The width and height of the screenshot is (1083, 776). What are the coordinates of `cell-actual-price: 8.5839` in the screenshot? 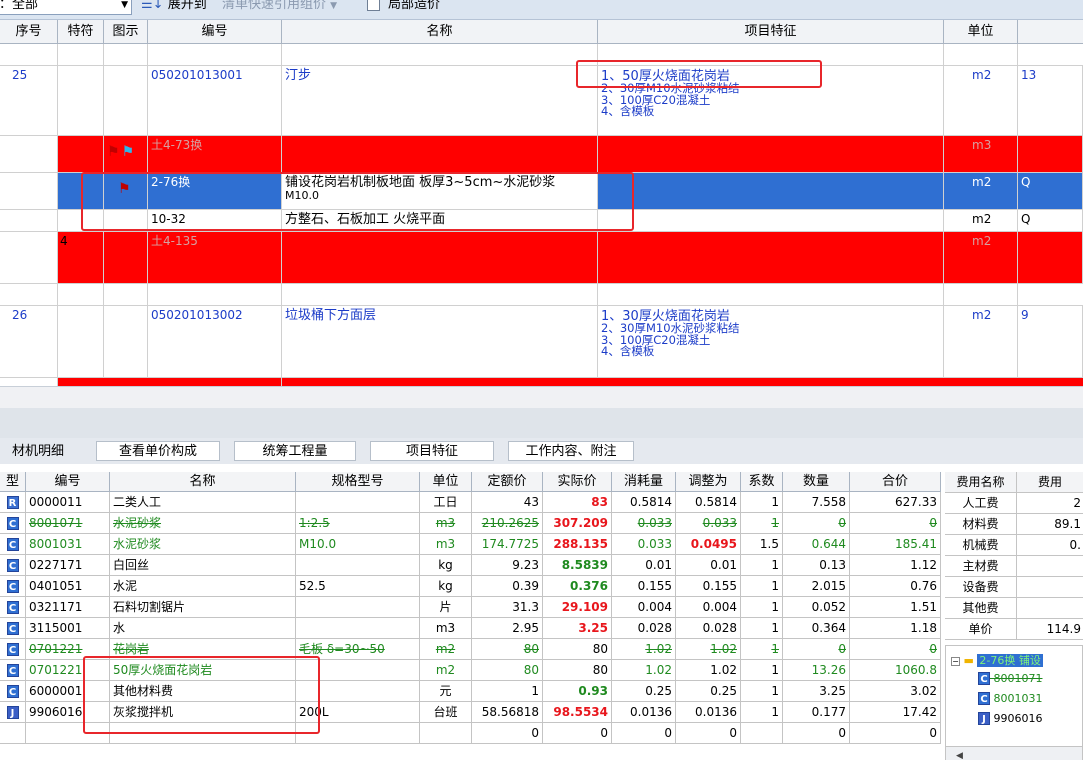 It's located at (577, 565).